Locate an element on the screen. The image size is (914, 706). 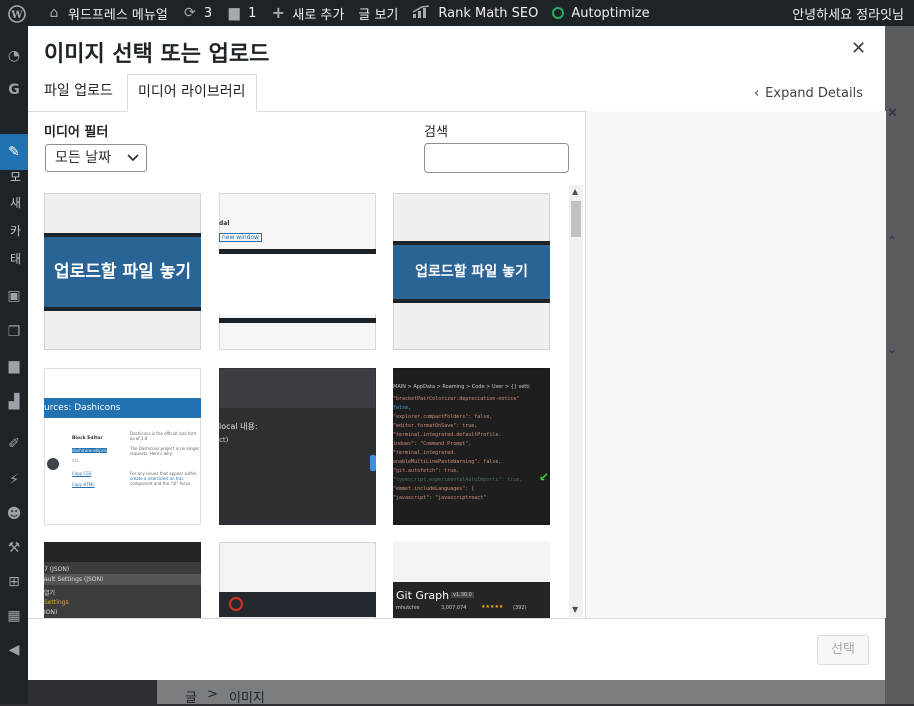
new-content-label: 새로 추가 is located at coordinates (318, 15).